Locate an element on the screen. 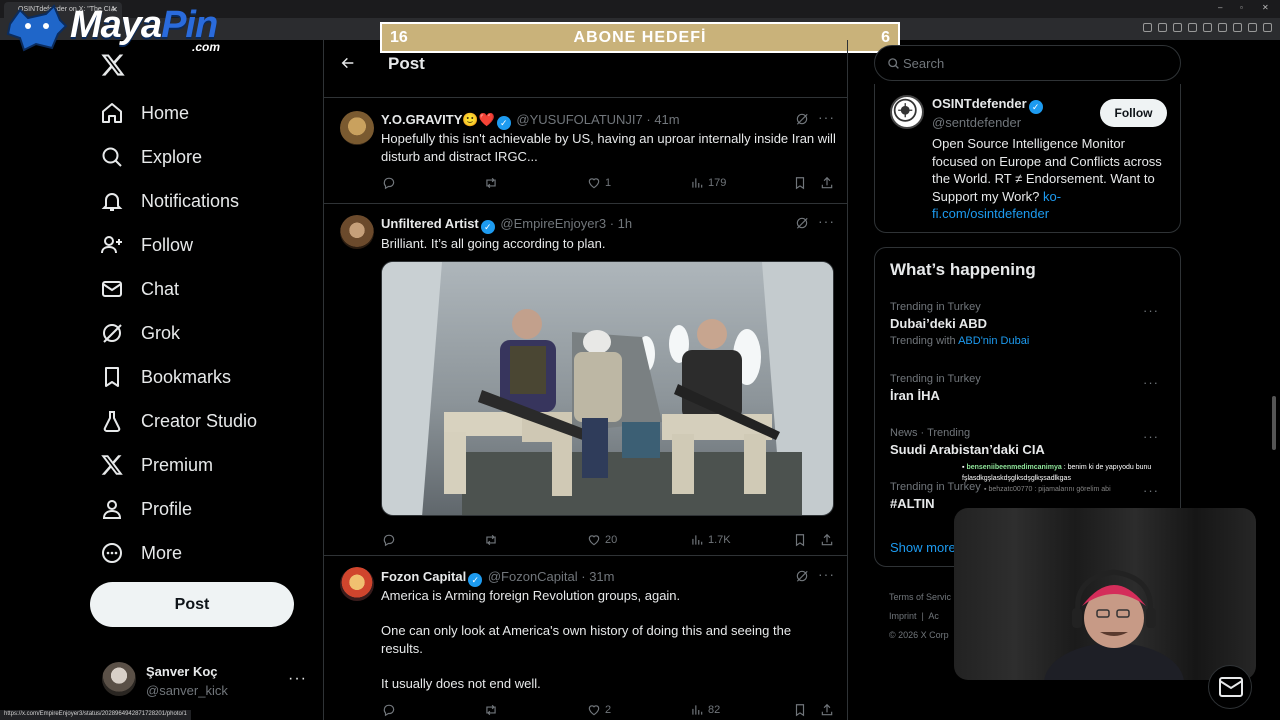  like-button: 20 is located at coordinates (602, 540).